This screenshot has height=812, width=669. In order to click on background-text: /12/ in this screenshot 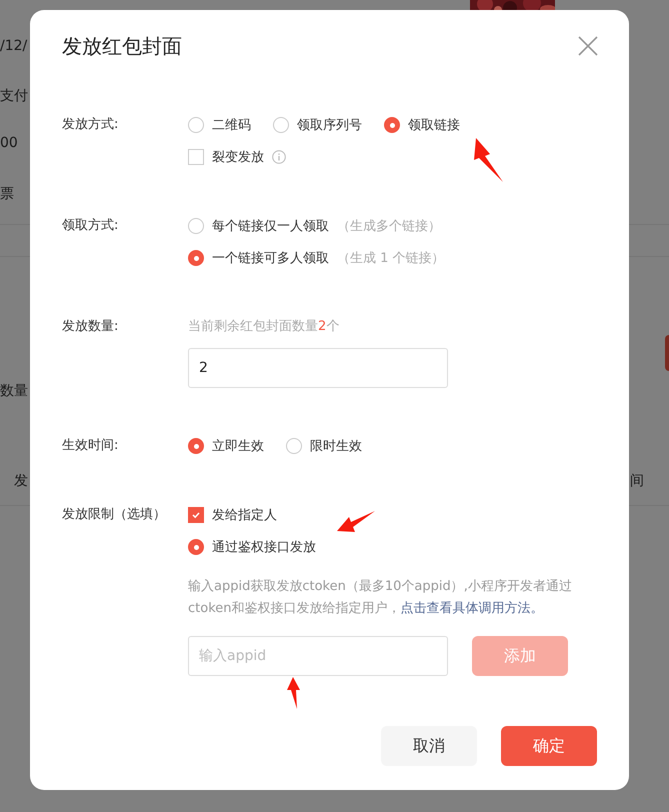, I will do `click(14, 46)`.